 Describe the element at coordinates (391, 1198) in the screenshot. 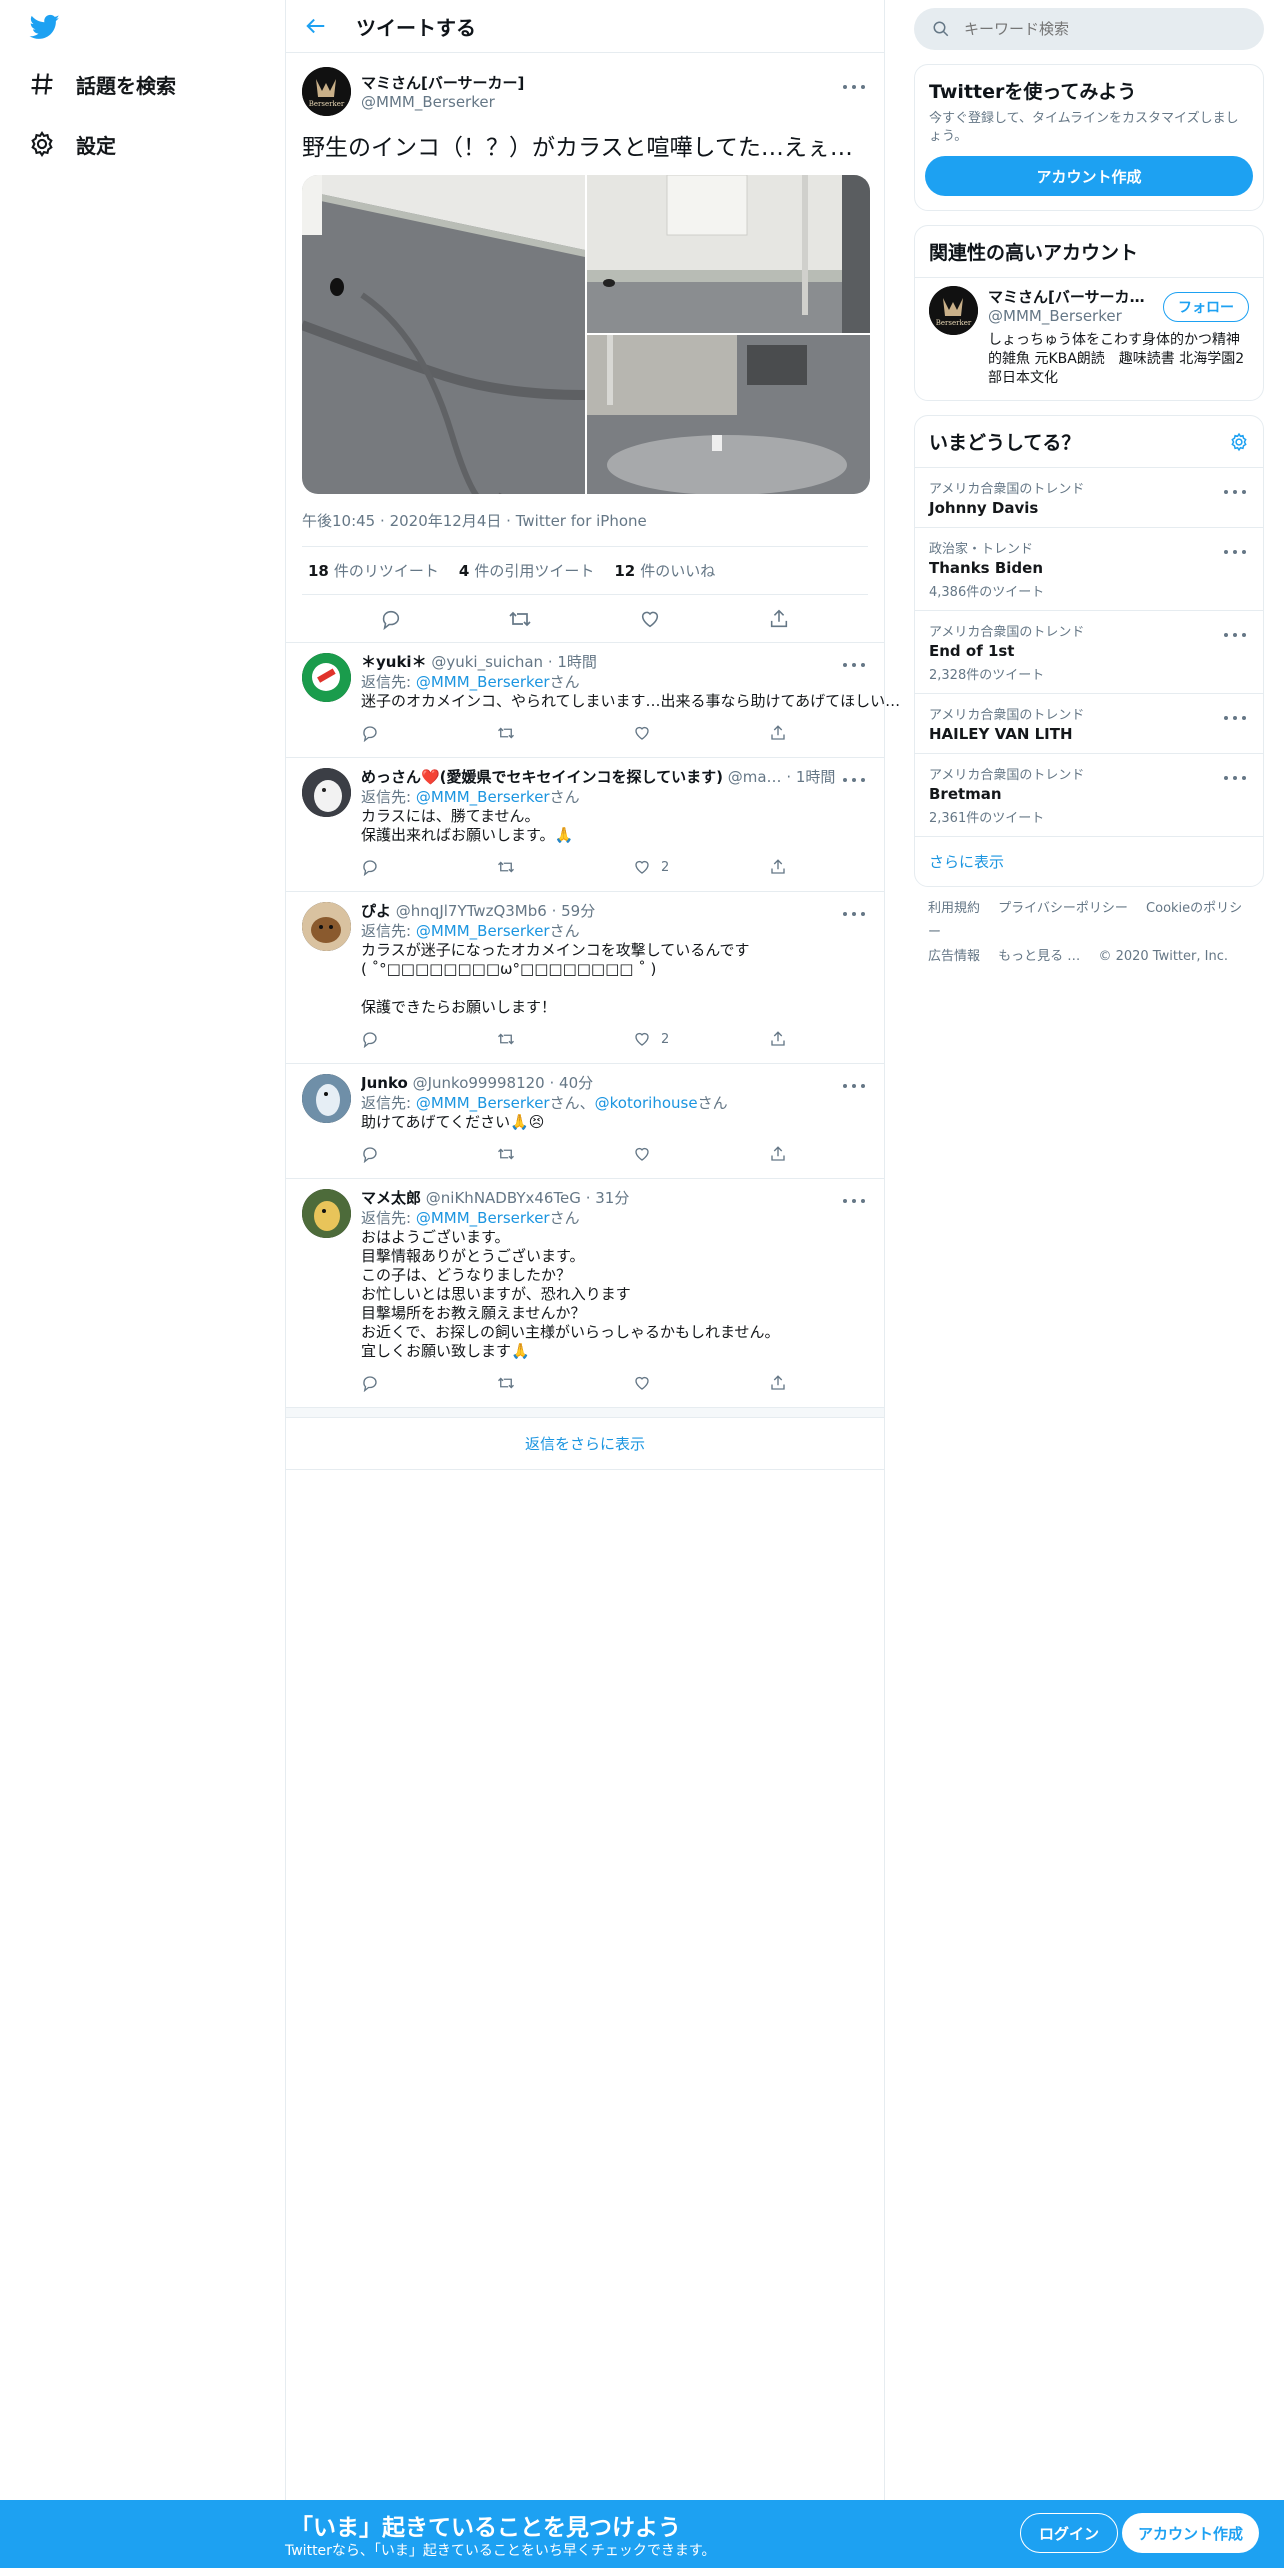

I see `reply-display-name: マメ太郎` at that location.